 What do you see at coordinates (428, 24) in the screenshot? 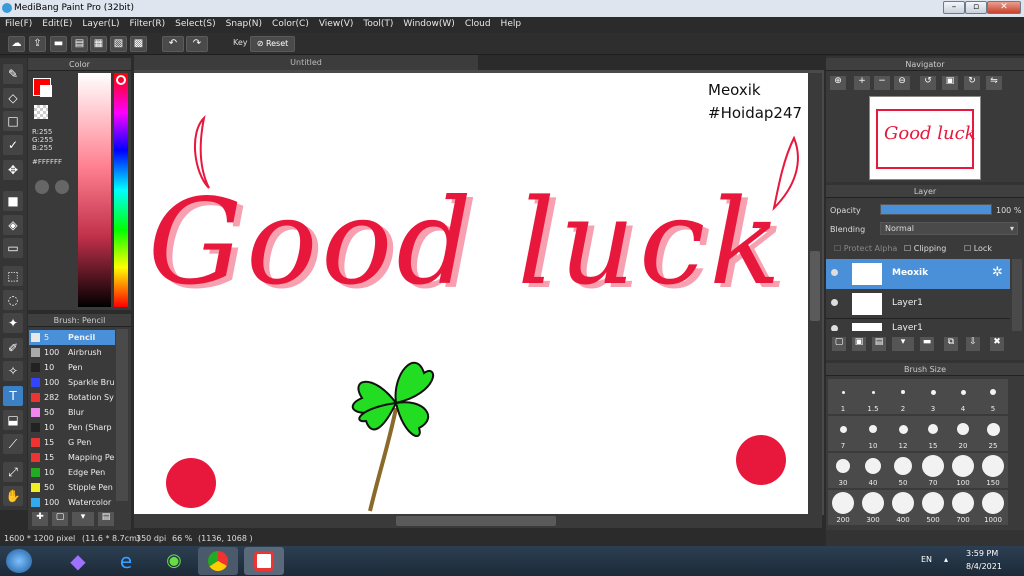
I see `menu-window: Window(W)` at bounding box center [428, 24].